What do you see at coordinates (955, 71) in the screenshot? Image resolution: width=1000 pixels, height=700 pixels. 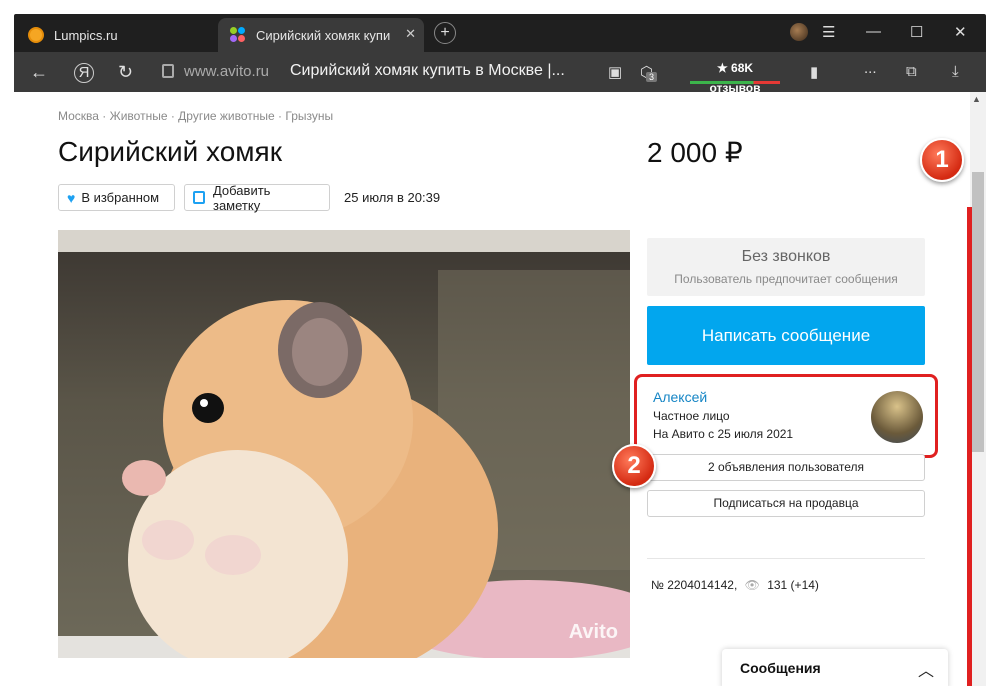 I see `download-icon: ⤓` at bounding box center [955, 71].